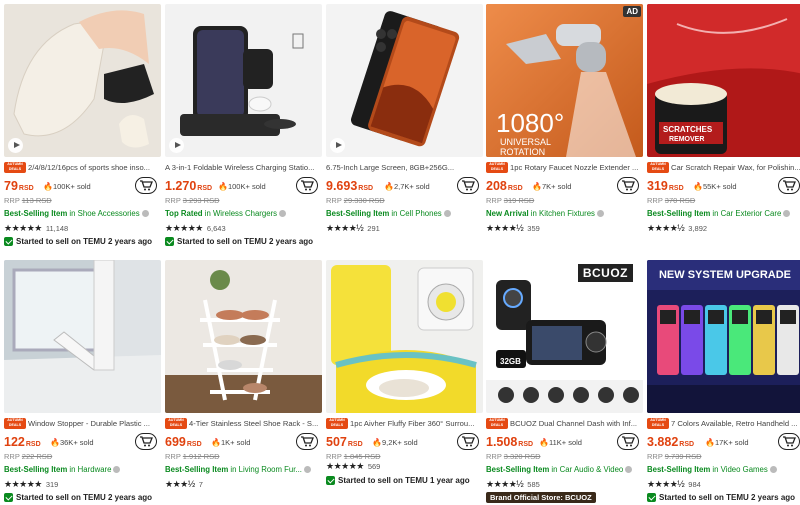 The width and height of the screenshot is (800, 505). I want to click on price: 208RSD, so click(504, 186).